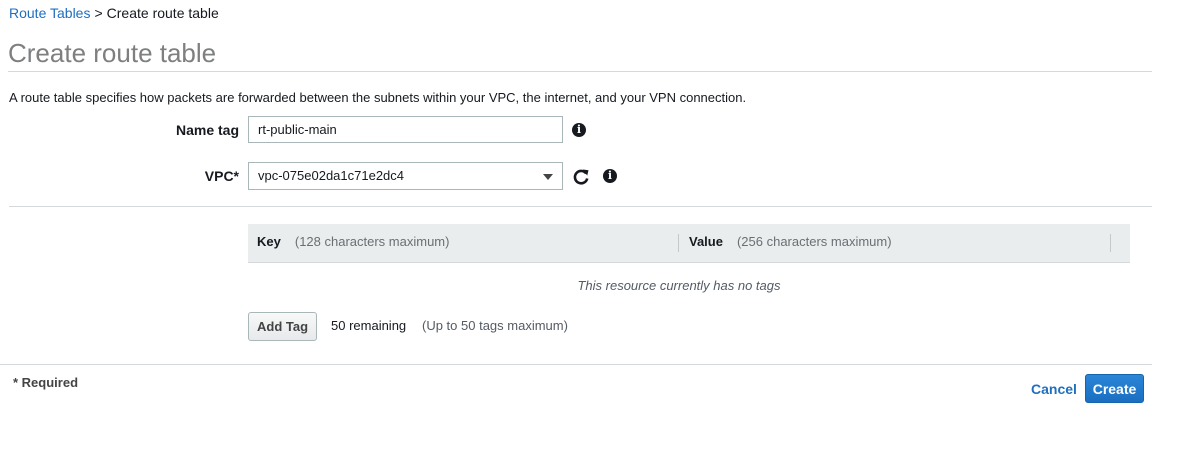  I want to click on name-tag-input, so click(405, 129).